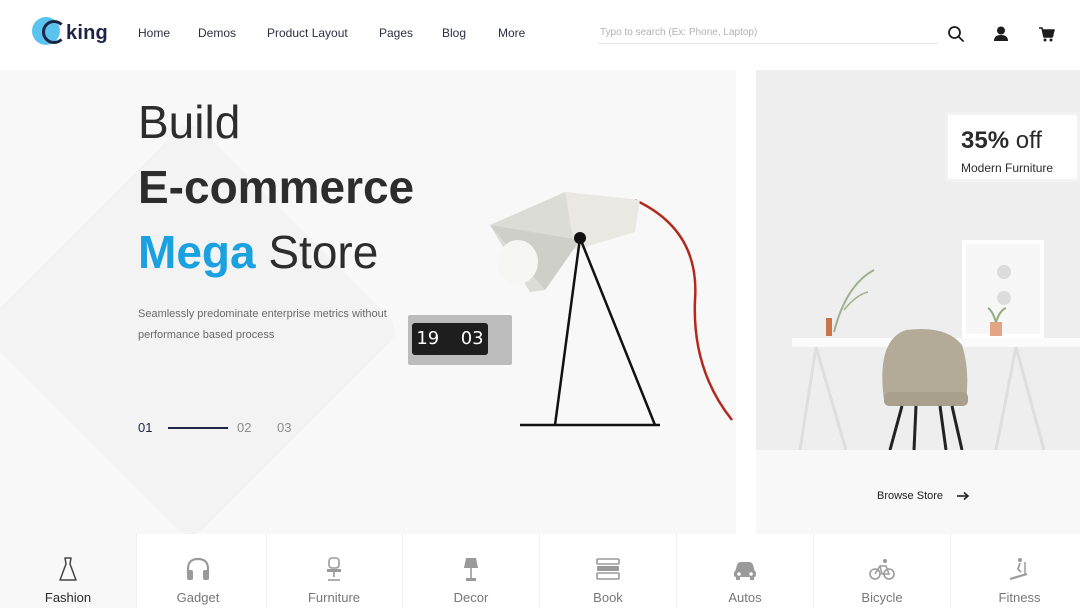 The image size is (1080, 608). Describe the element at coordinates (1012, 147) in the screenshot. I see `discount-badge: 35% off Modern Furniture` at that location.